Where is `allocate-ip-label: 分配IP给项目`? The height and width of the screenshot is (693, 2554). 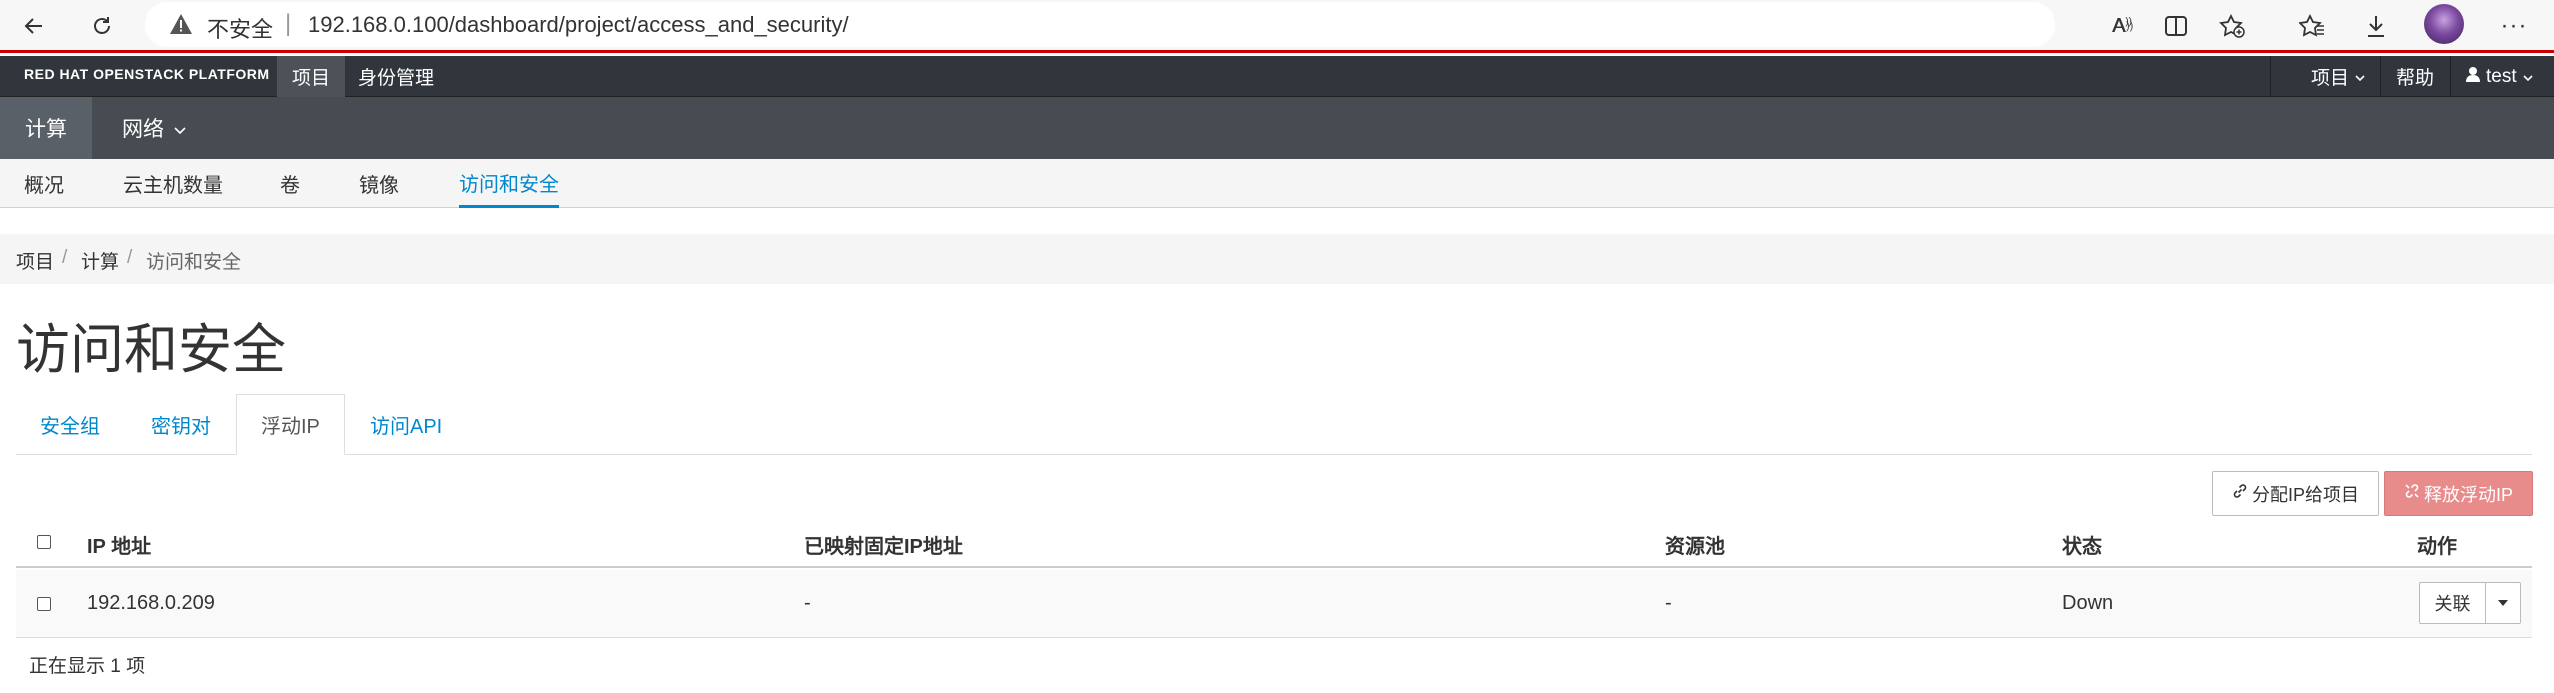 allocate-ip-label: 分配IP给项目 is located at coordinates (2305, 494).